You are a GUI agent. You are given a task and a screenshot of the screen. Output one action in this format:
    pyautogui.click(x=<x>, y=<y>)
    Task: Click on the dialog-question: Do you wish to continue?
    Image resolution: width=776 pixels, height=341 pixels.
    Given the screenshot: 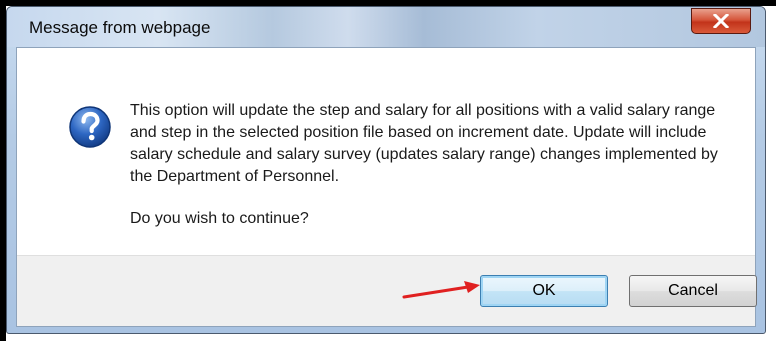 What is the action you would take?
    pyautogui.click(x=219, y=218)
    